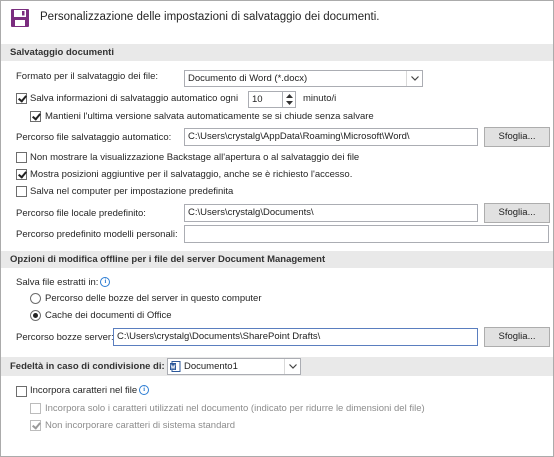  I want to click on save-to-computer-checkbox, so click(21, 191).